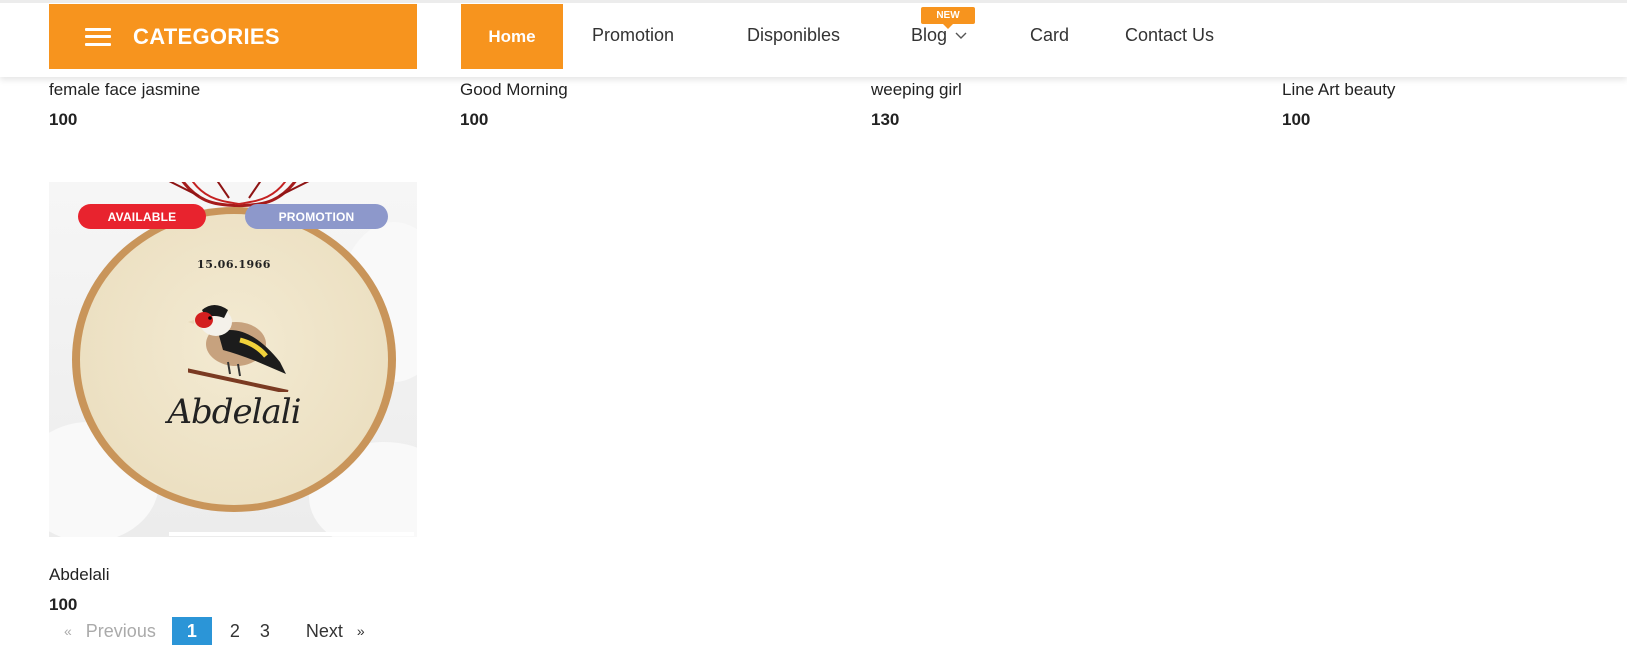 Image resolution: width=1627 pixels, height=655 pixels. I want to click on product-name: Line Art beauty, so click(1338, 90).